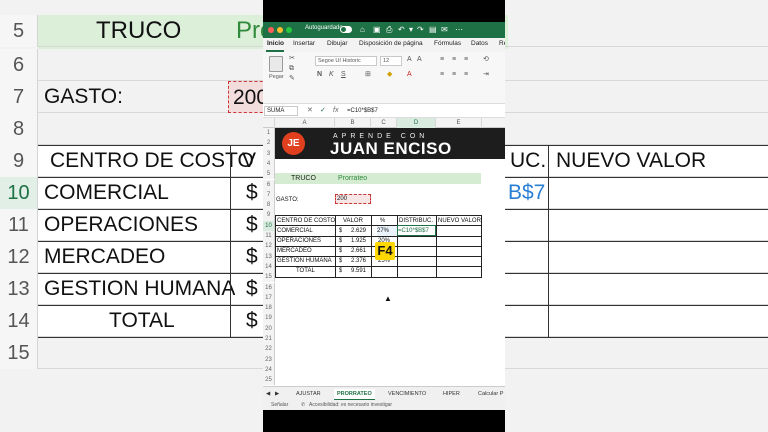 The height and width of the screenshot is (432, 768). What do you see at coordinates (454, 60) in the screenshot?
I see `align-middle-icon: ≡` at bounding box center [454, 60].